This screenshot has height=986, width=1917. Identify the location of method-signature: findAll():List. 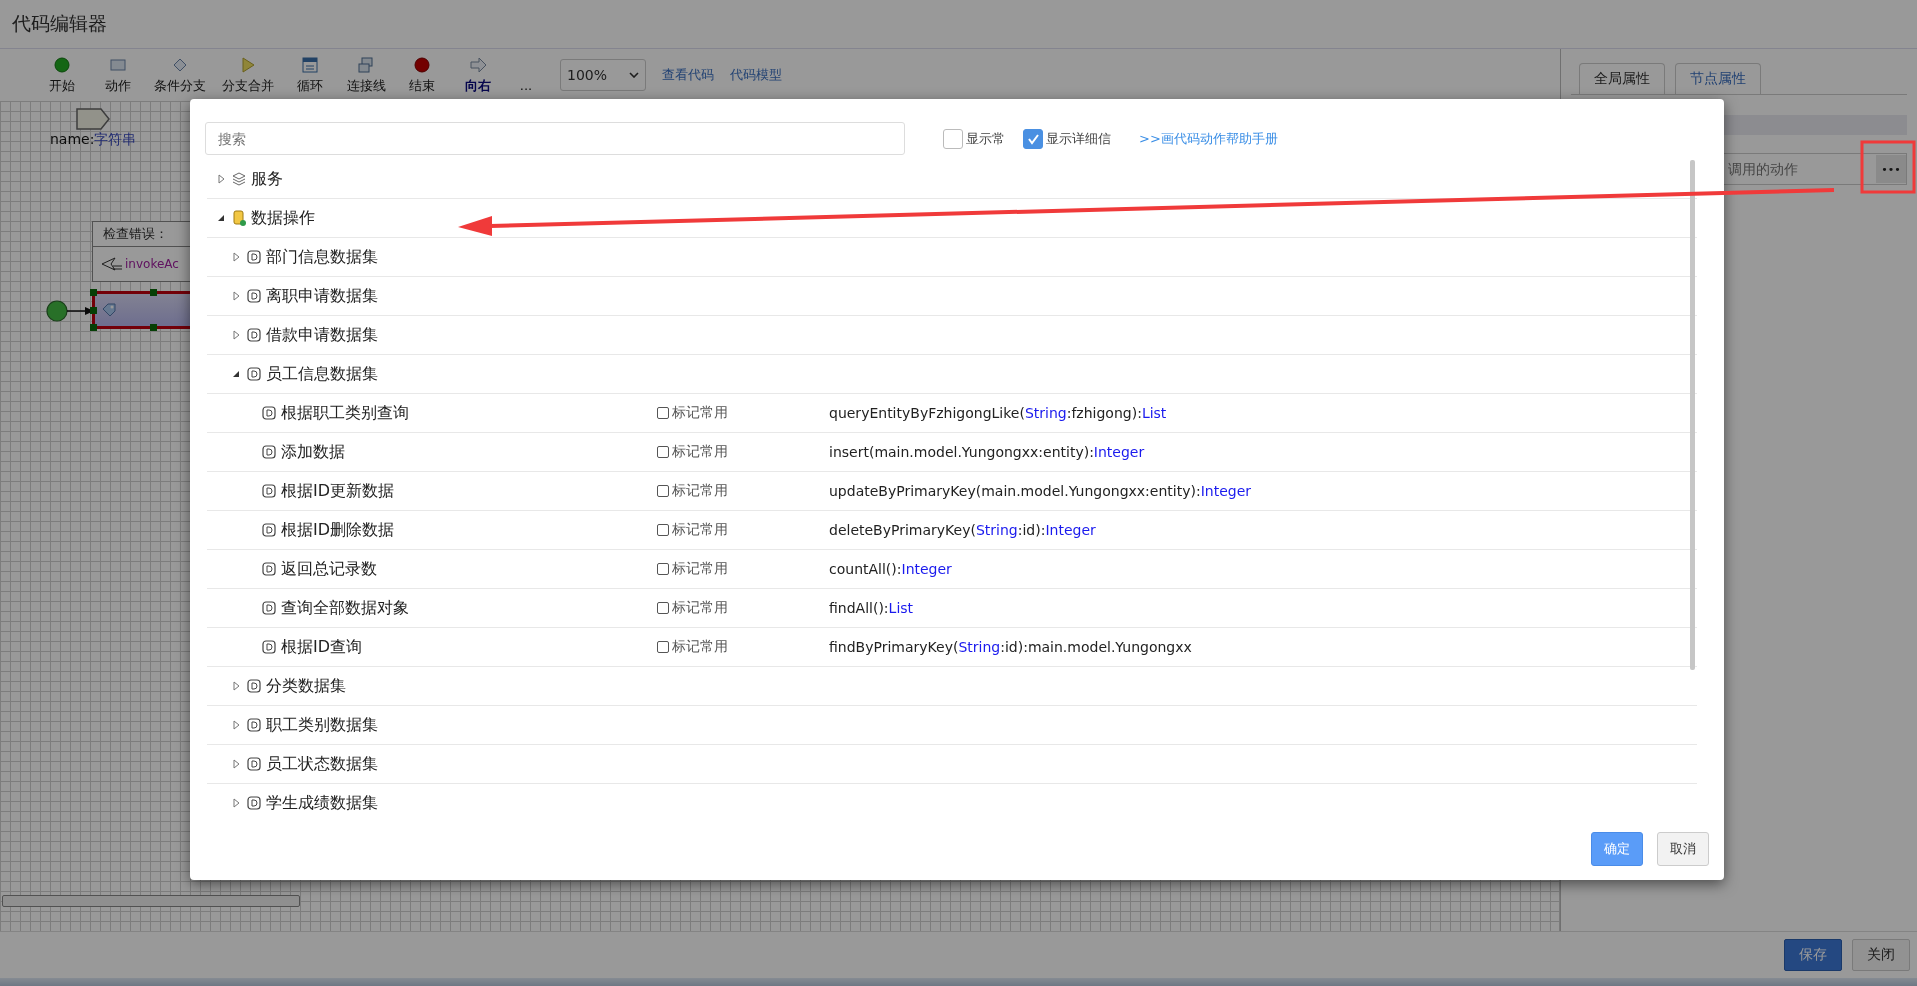
(871, 608).